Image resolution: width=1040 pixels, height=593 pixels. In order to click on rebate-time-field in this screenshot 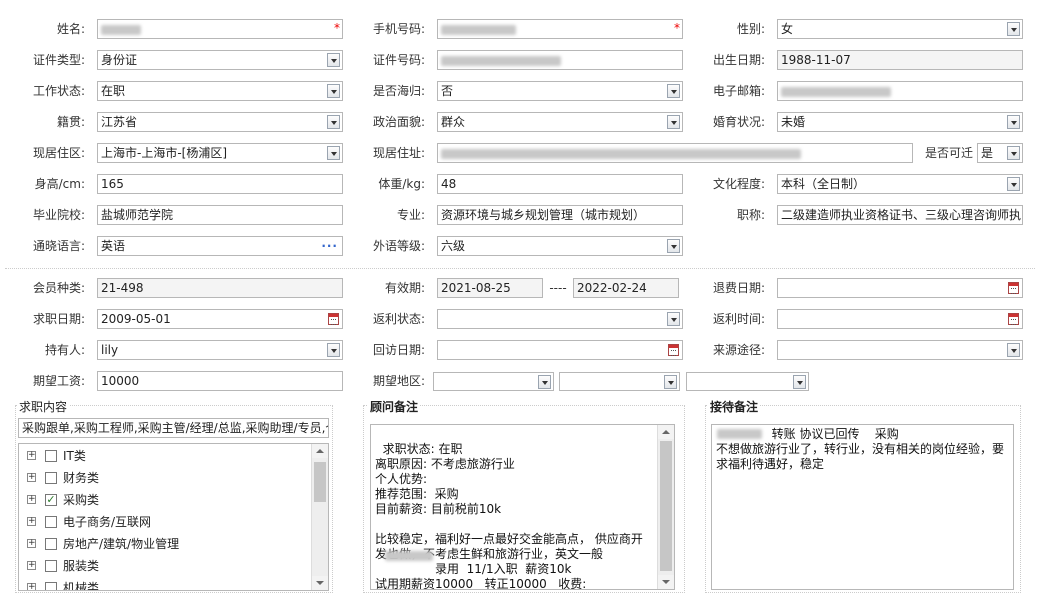, I will do `click(900, 319)`.